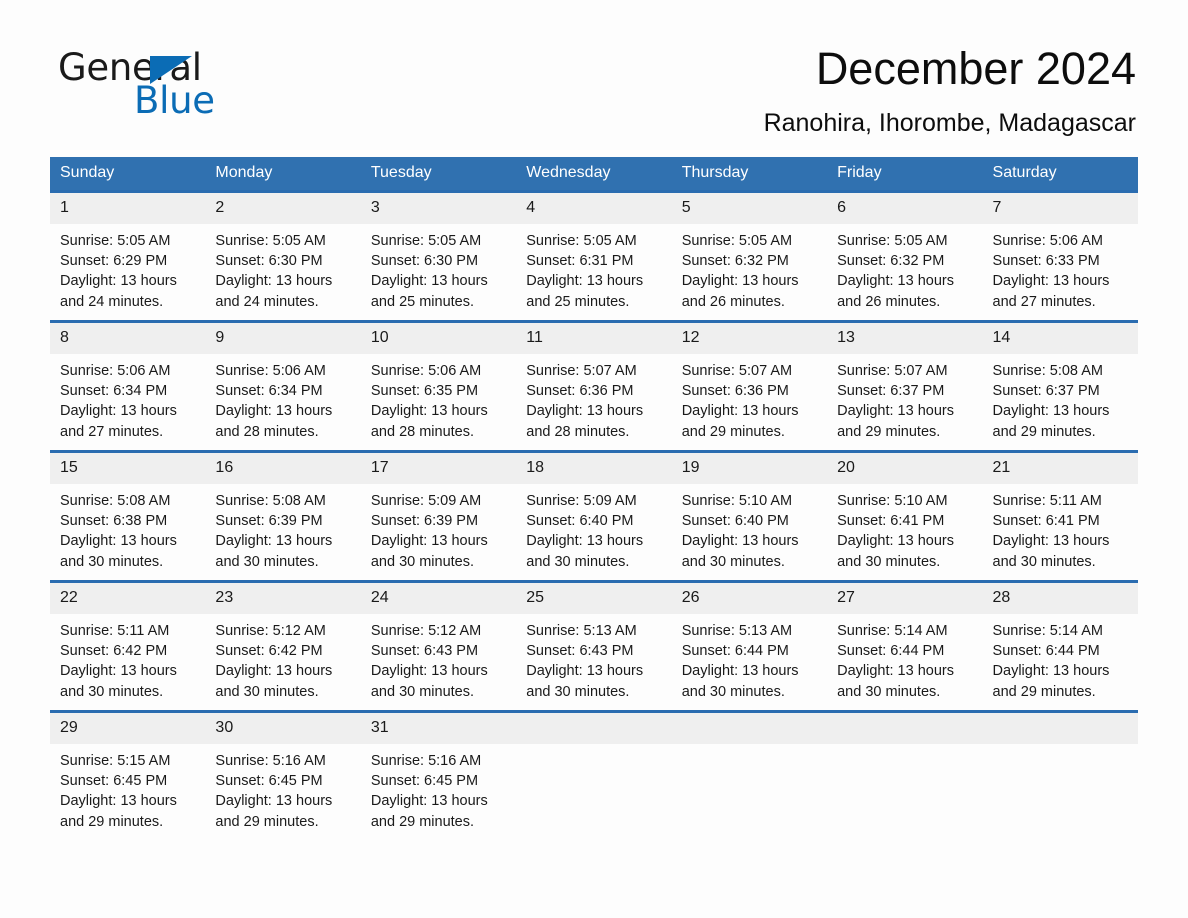 Image resolution: width=1188 pixels, height=918 pixels. What do you see at coordinates (283, 208) in the screenshot?
I see `day-number: 2` at bounding box center [283, 208].